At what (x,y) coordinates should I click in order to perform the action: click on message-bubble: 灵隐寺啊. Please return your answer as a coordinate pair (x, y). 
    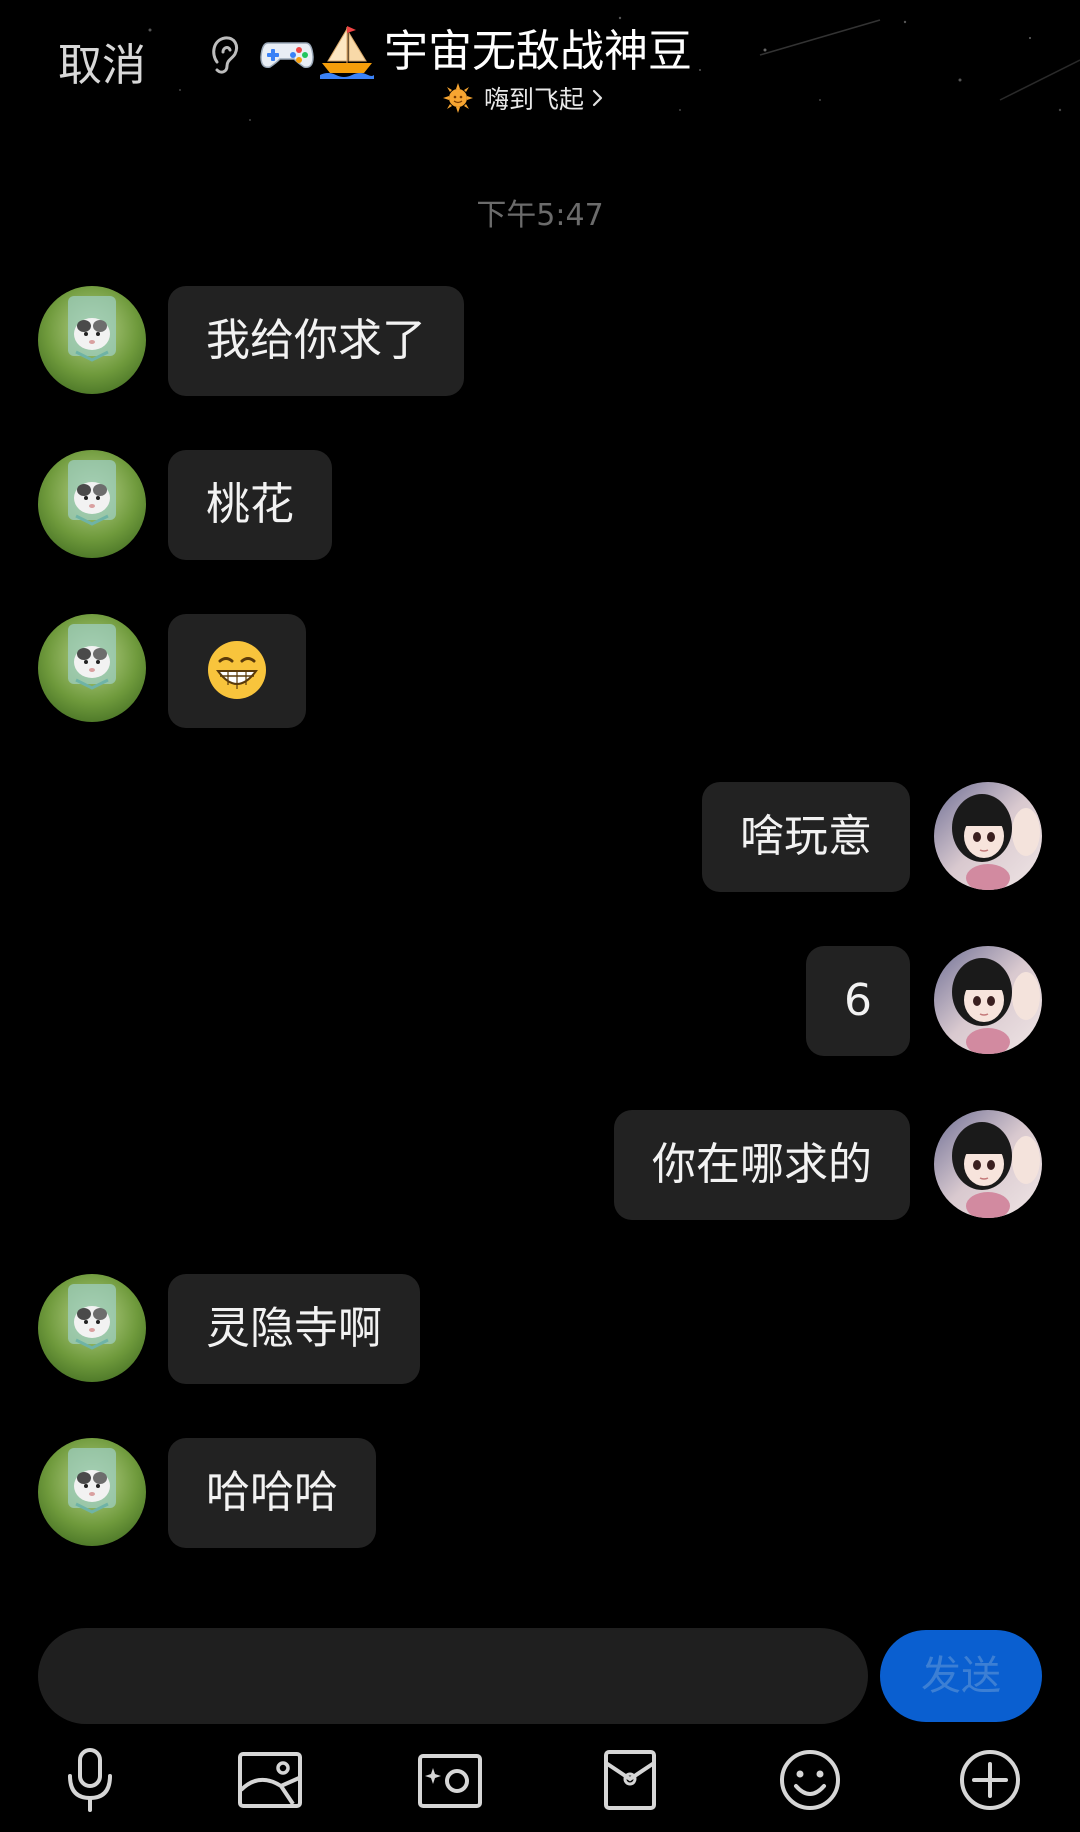
    Looking at the image, I should click on (294, 1329).